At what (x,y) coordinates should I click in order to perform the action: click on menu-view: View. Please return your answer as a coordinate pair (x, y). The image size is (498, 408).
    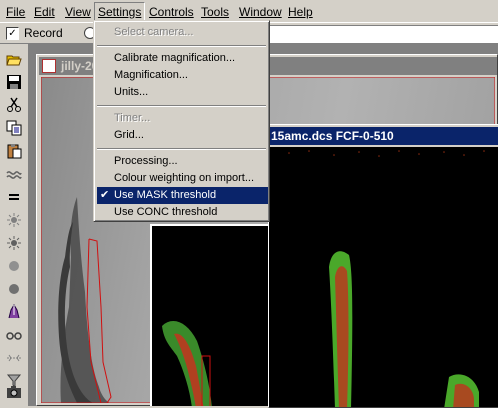
    Looking at the image, I should click on (78, 12).